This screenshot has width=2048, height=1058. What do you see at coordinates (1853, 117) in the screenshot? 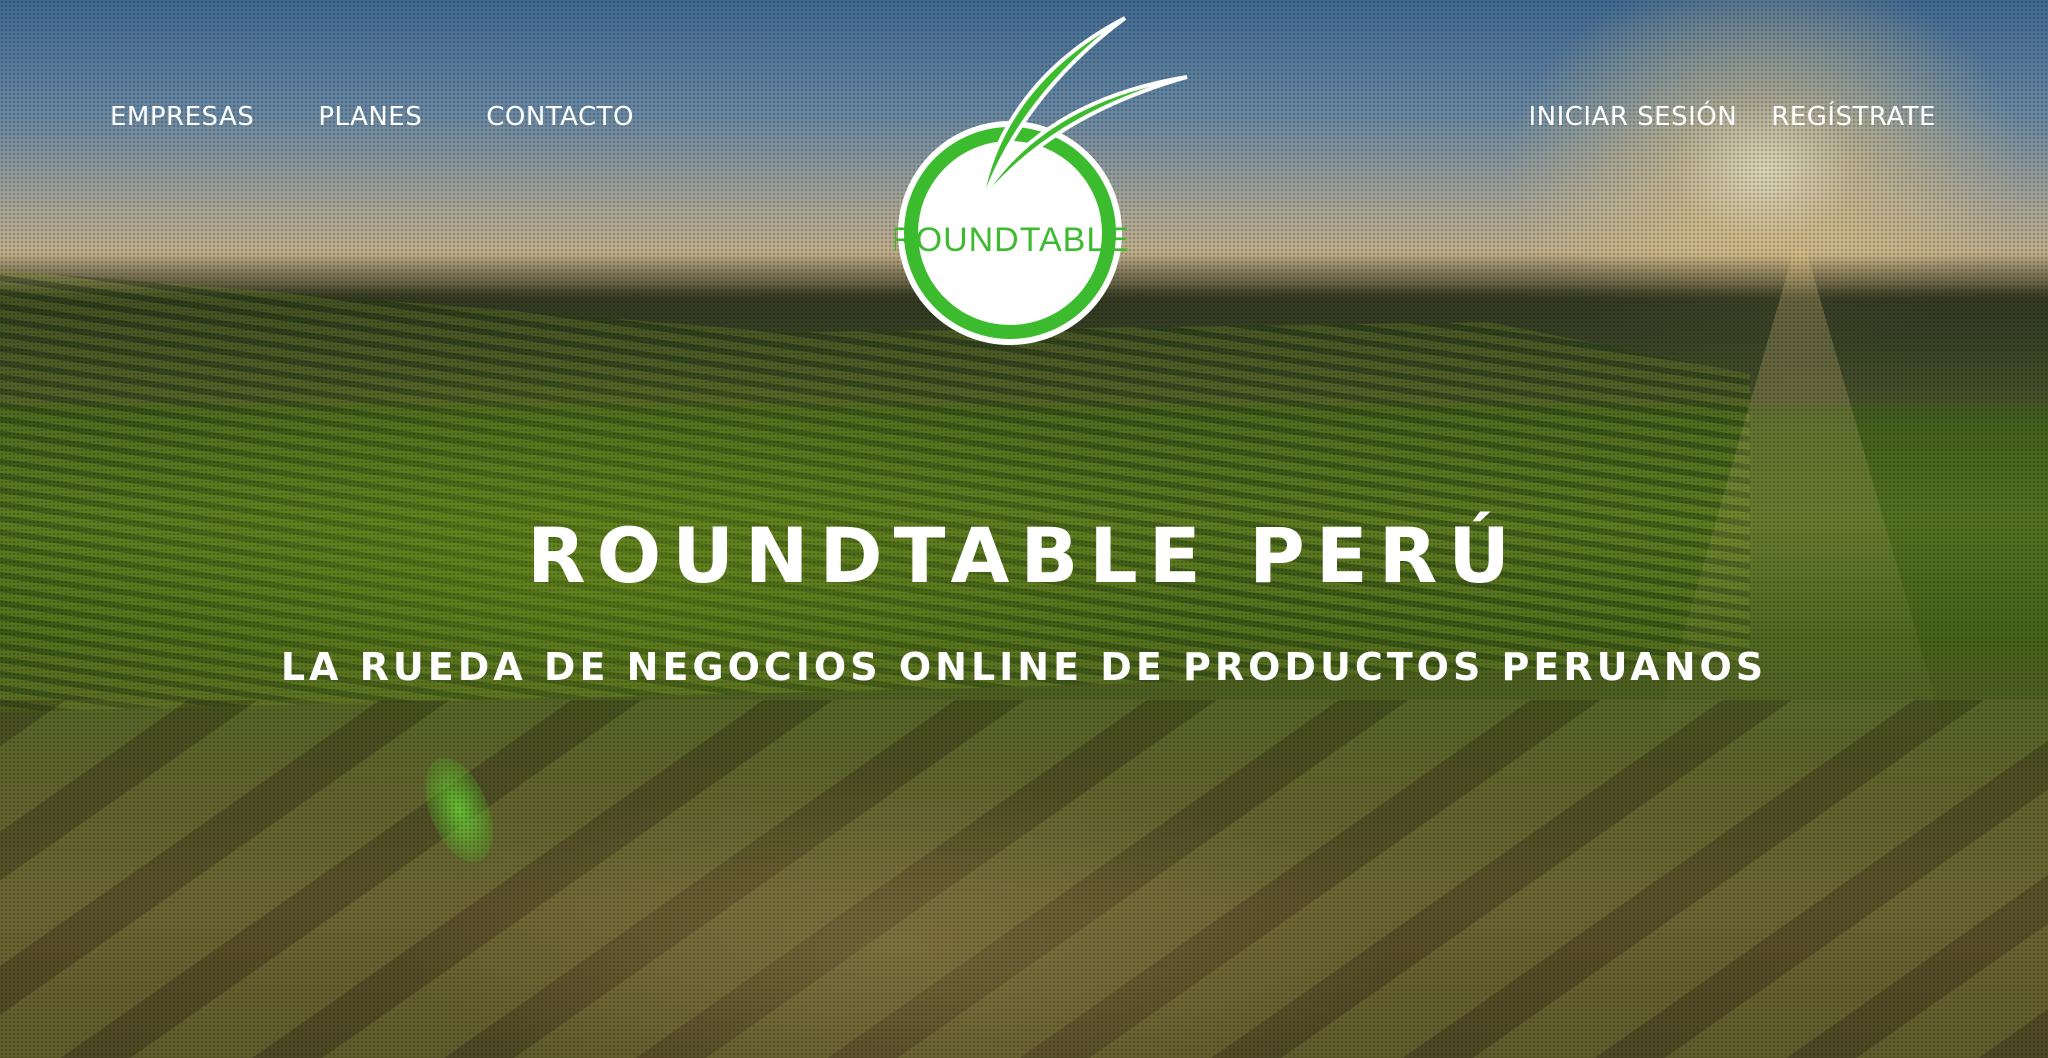
I see `register-link: REGÍSTRATE` at bounding box center [1853, 117].